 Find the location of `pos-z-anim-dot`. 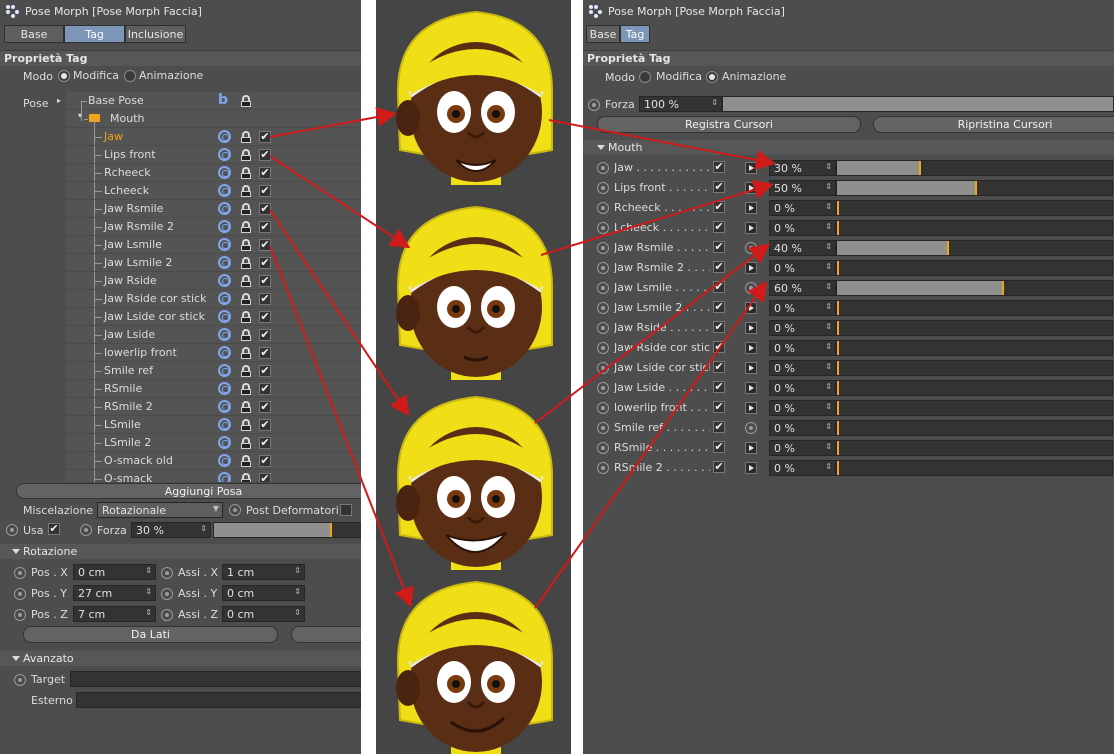

pos-z-anim-dot is located at coordinates (20, 615).